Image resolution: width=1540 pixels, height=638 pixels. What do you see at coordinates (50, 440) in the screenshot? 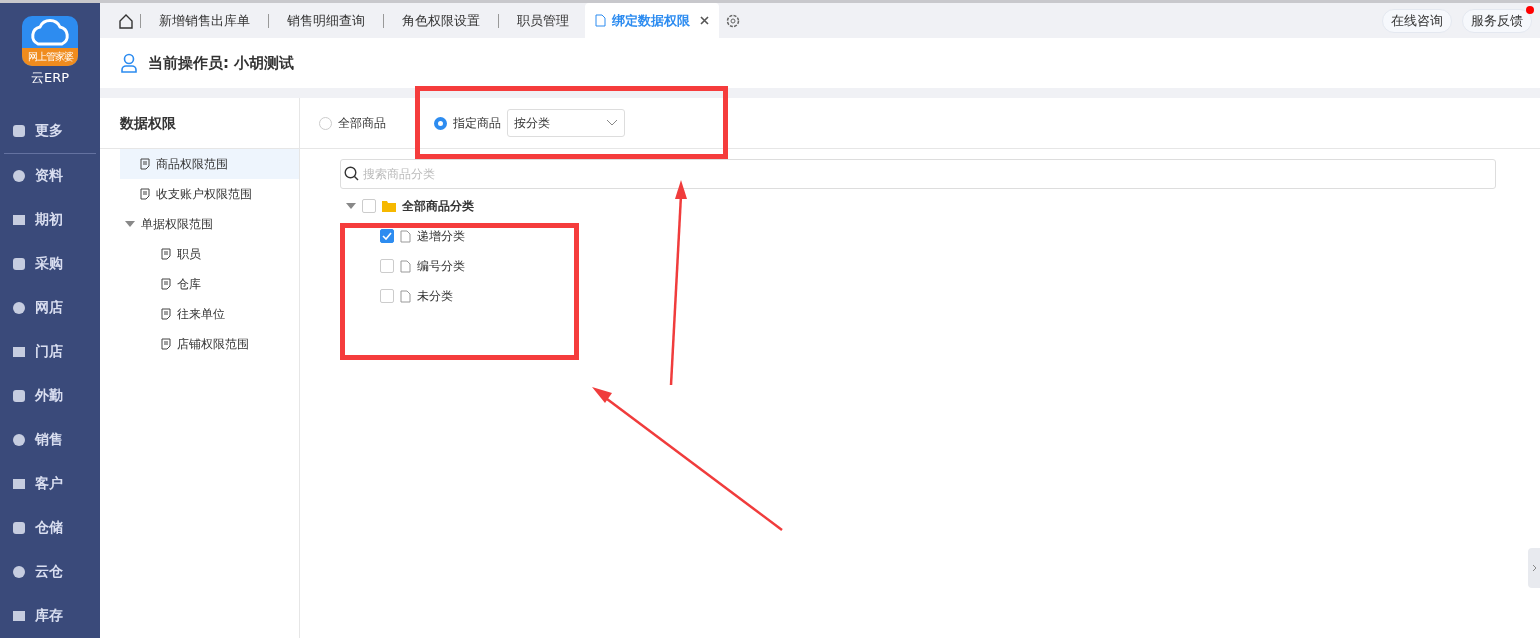
I see `nav-item: 销售` at bounding box center [50, 440].